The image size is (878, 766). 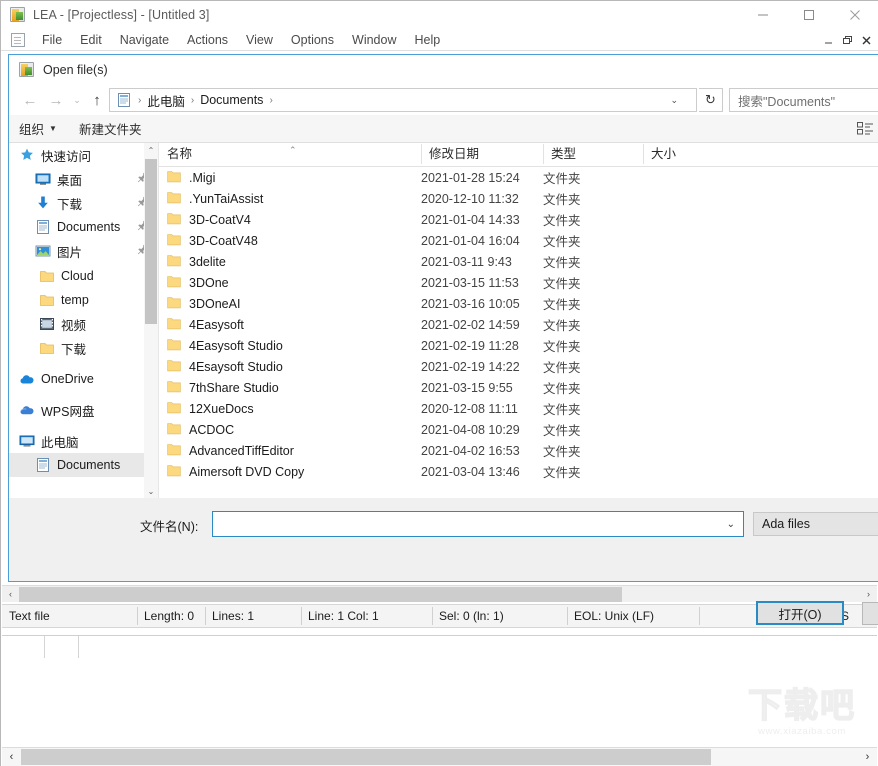 I want to click on table-row: 3DOne 2021-03-15 11:53 文件夹, so click(x=518, y=282).